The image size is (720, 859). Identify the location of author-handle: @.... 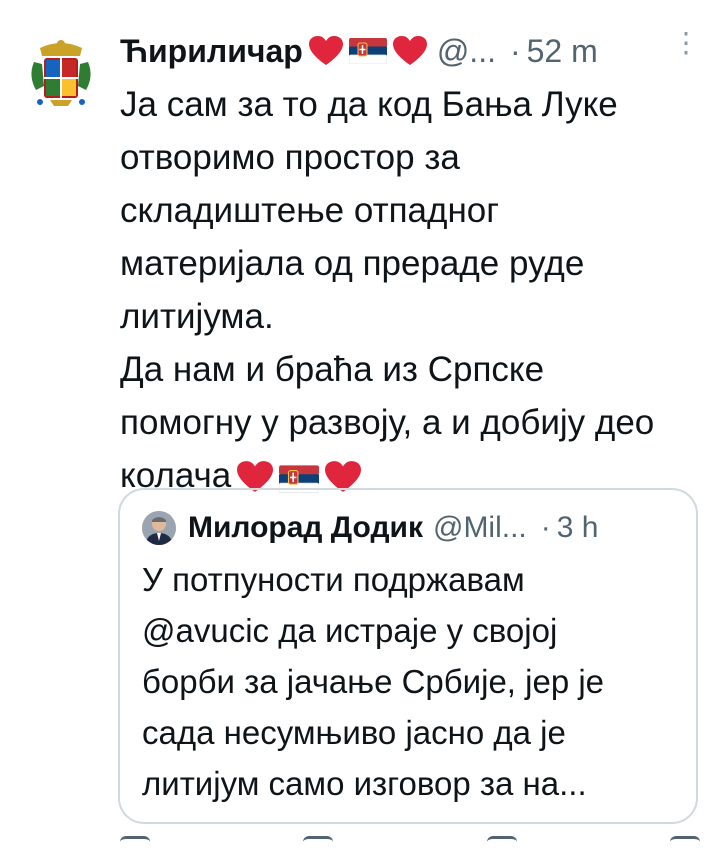
(466, 51).